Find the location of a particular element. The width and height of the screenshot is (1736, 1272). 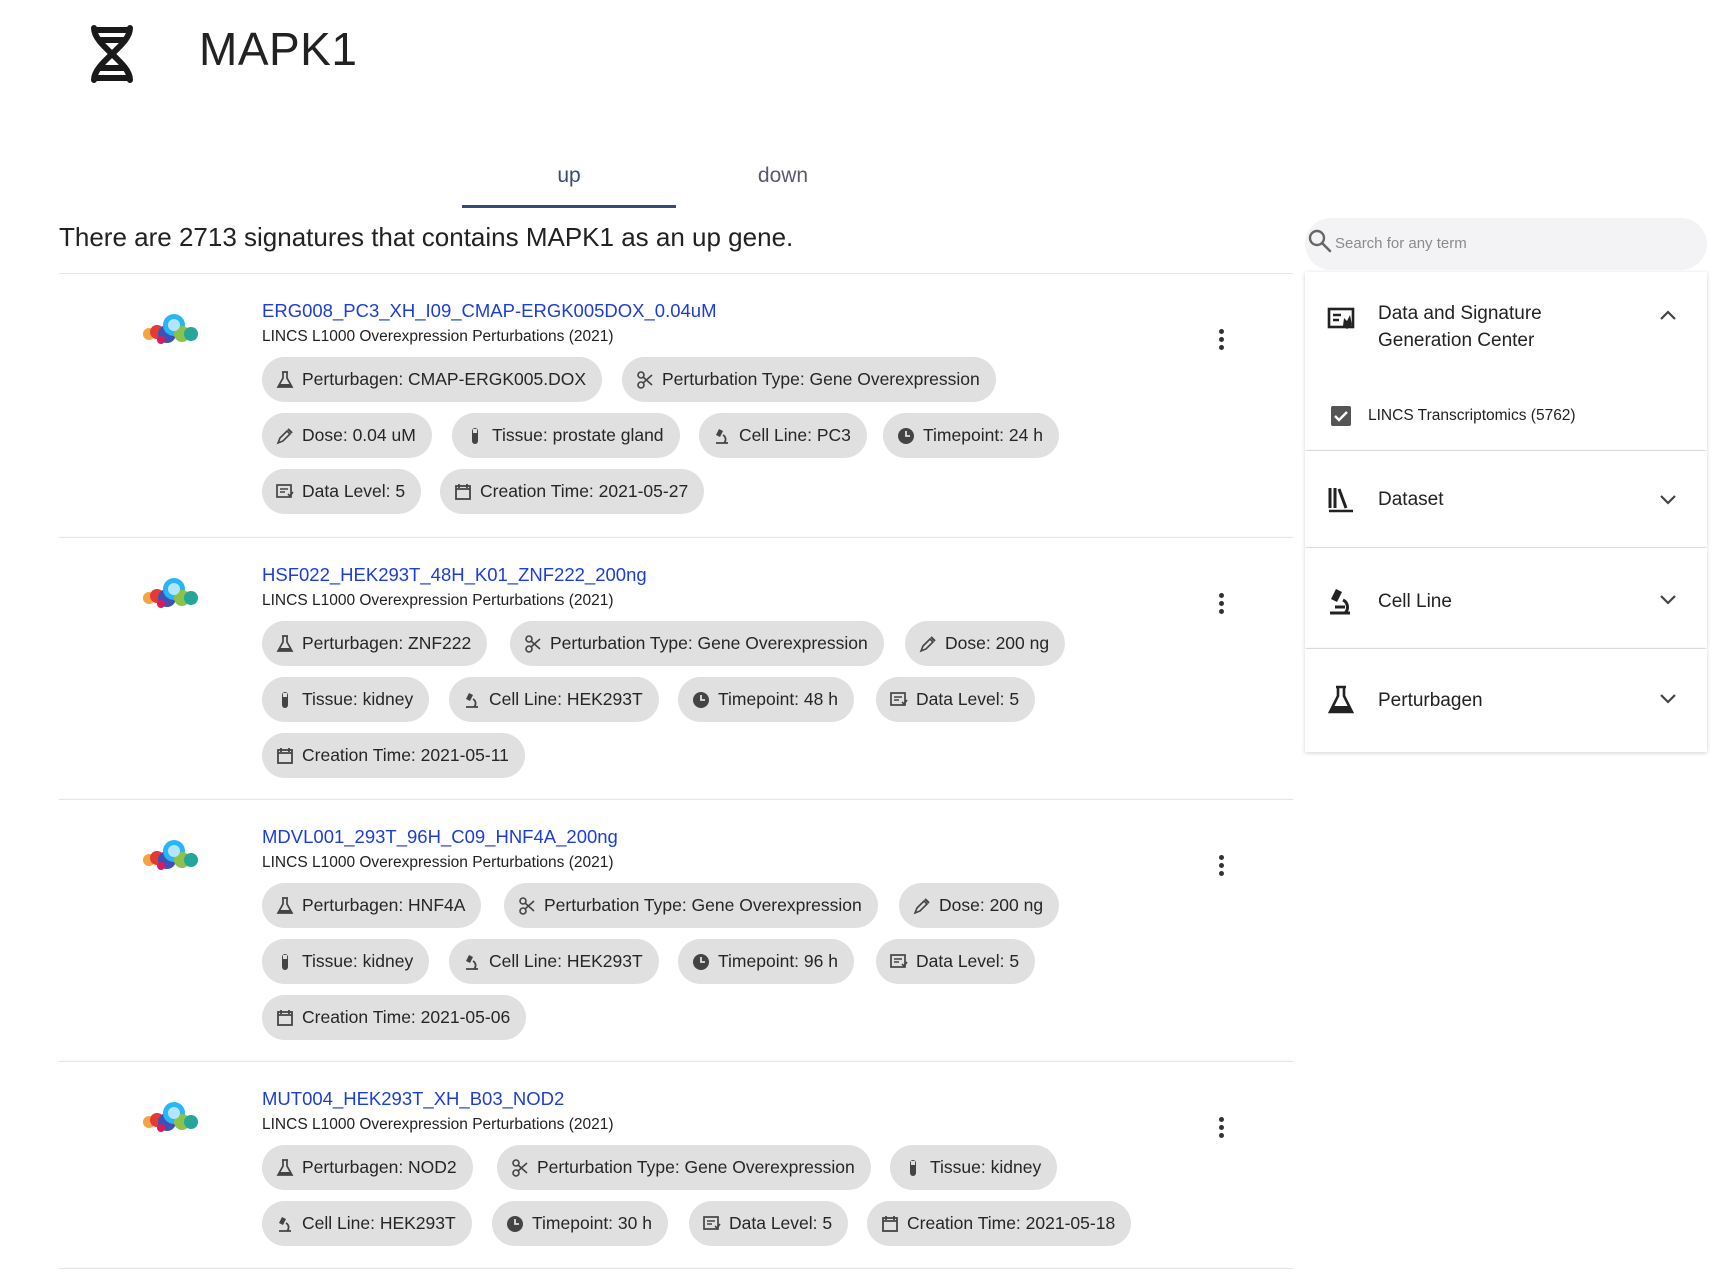

signature-name-link: ERG008_PC3_XH_I09_CMAP-ERGK005DOX_0.04uM is located at coordinates (489, 311).